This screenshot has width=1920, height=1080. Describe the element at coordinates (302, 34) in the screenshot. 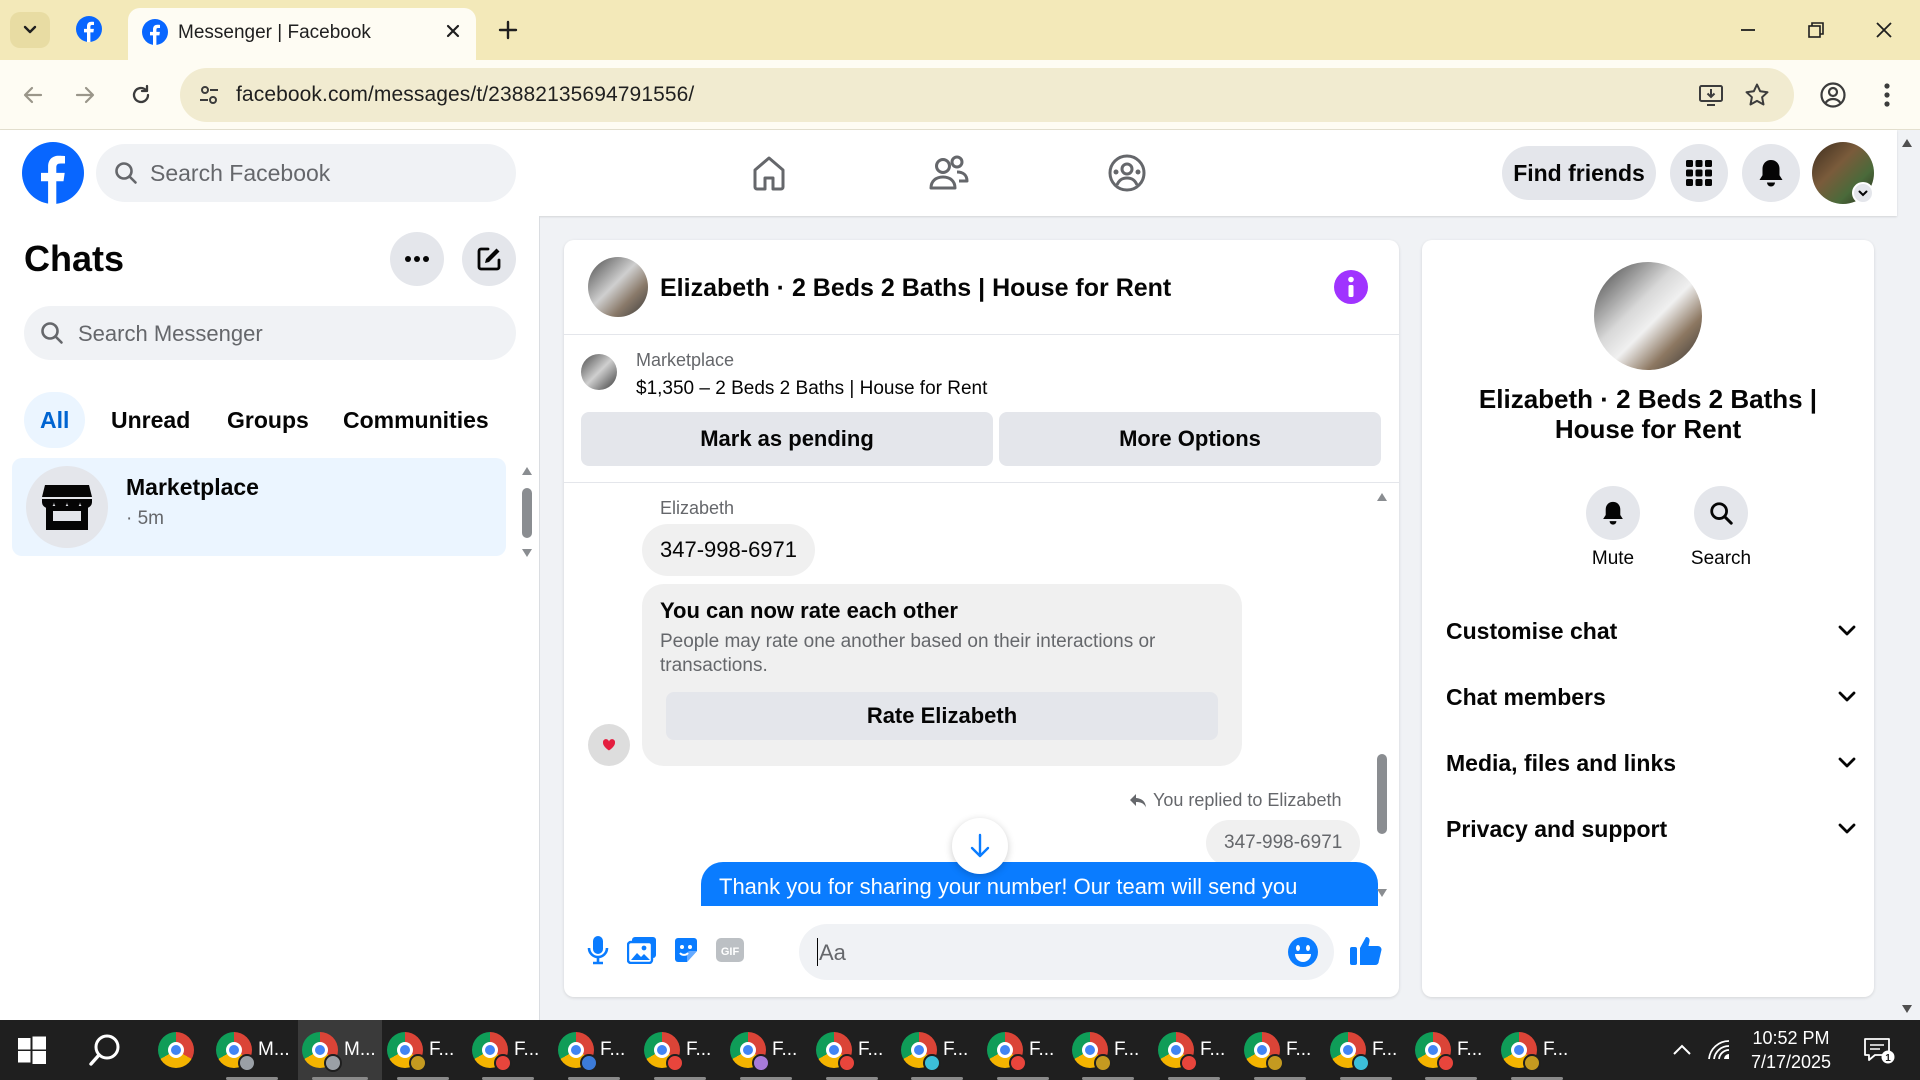

I see `tab-messenger: Messenger | Facebook` at that location.